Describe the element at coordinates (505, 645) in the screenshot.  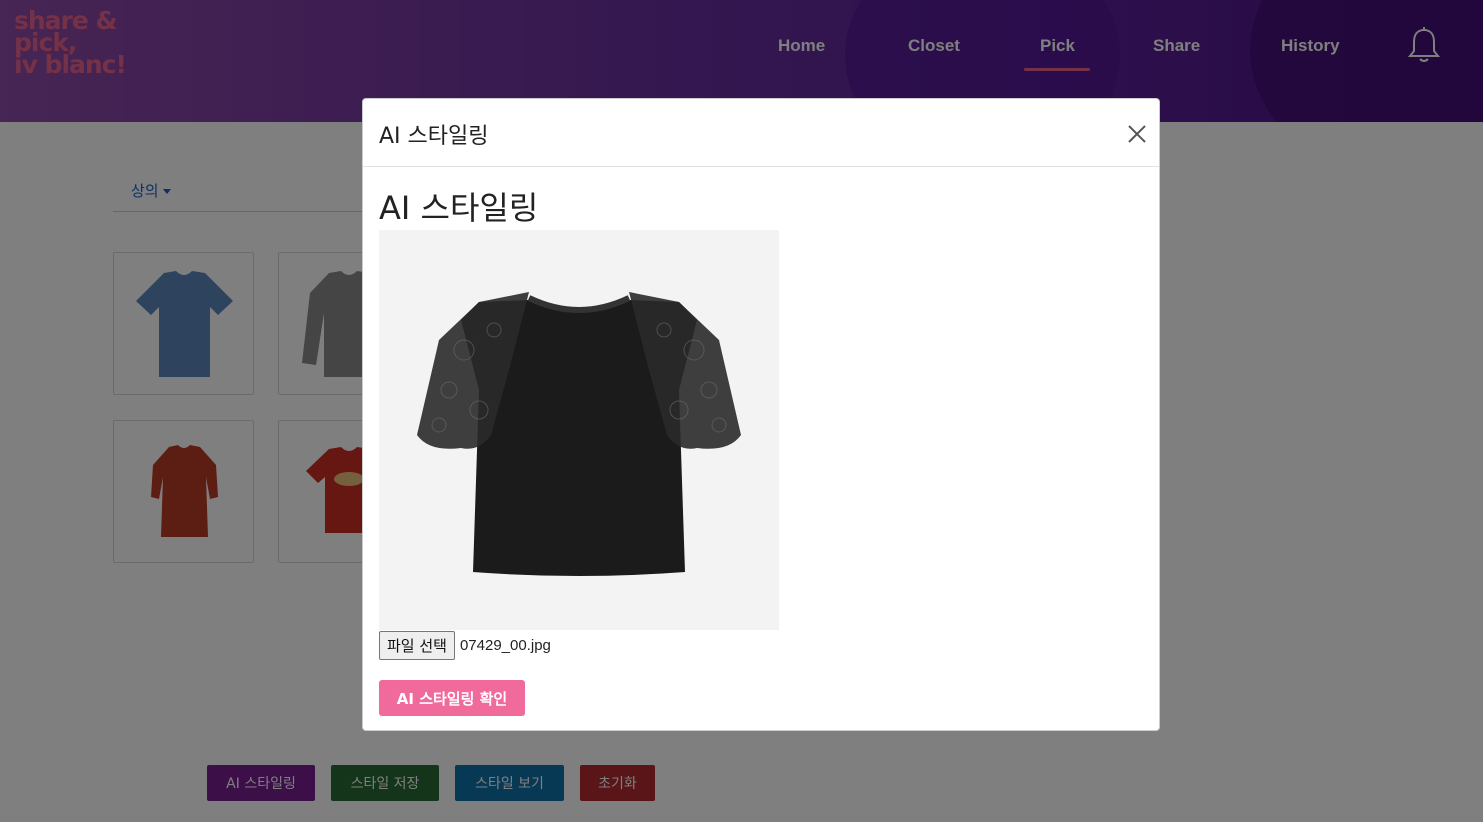
I see `selected-file-name: 07429_00.jpg` at that location.